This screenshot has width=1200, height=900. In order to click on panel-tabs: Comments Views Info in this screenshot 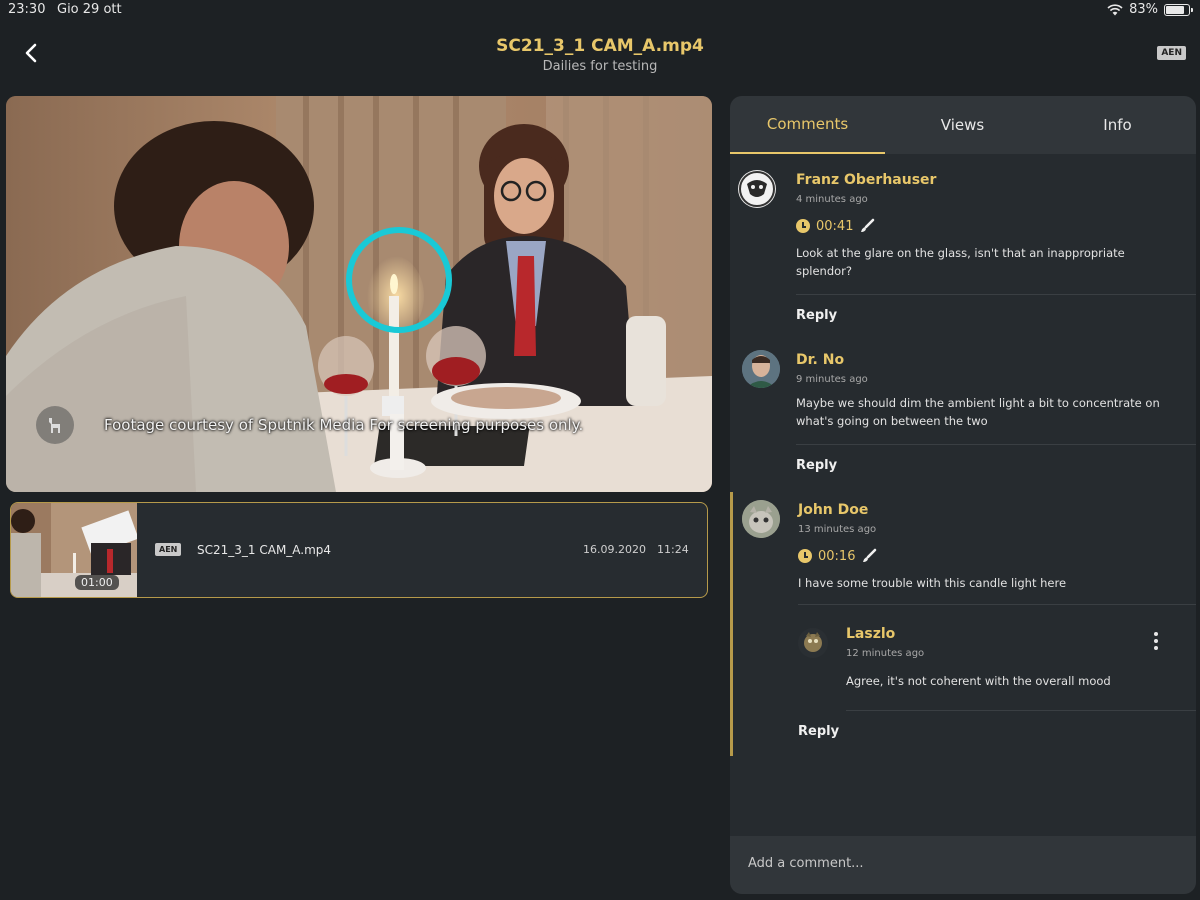, I will do `click(963, 125)`.